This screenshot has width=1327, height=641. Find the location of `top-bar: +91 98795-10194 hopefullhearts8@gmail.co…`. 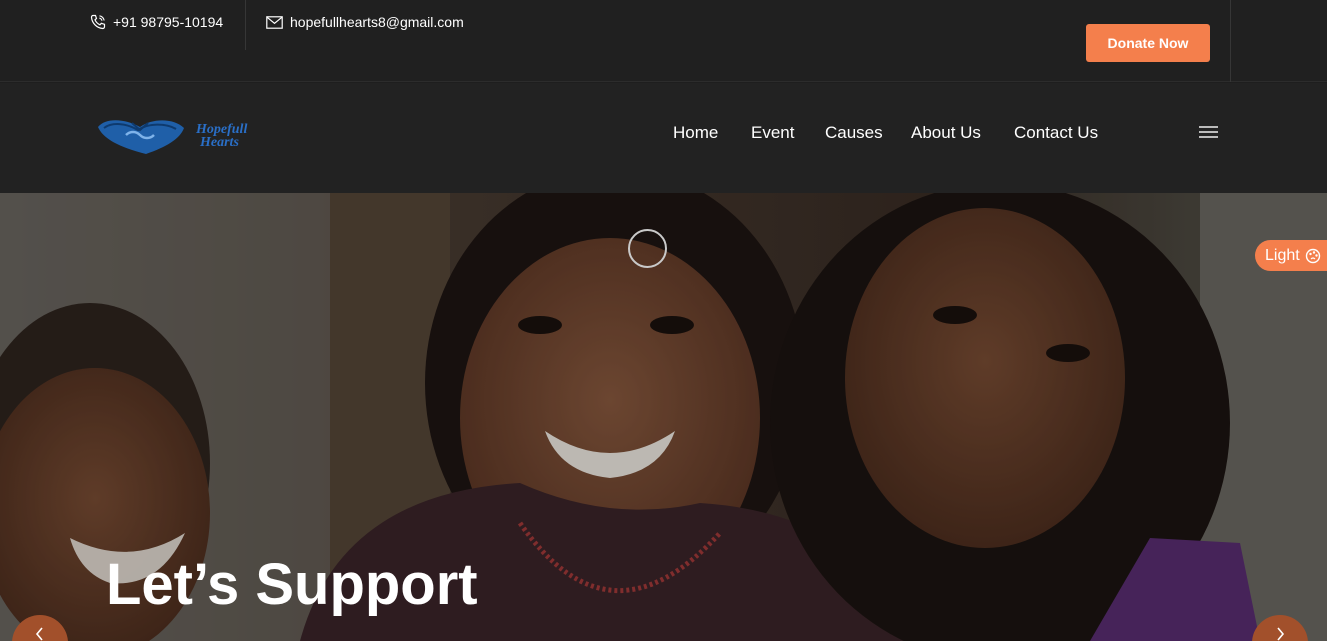

top-bar: +91 98795-10194 hopefullhearts8@gmail.co… is located at coordinates (663, 41).